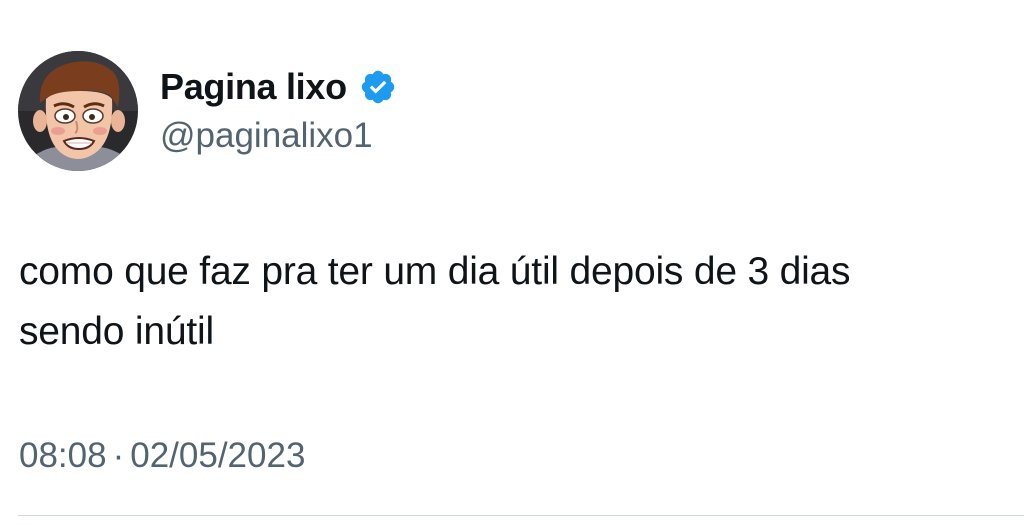 The width and height of the screenshot is (1024, 525). I want to click on cartoon-face-avatar-icon, so click(78, 111).